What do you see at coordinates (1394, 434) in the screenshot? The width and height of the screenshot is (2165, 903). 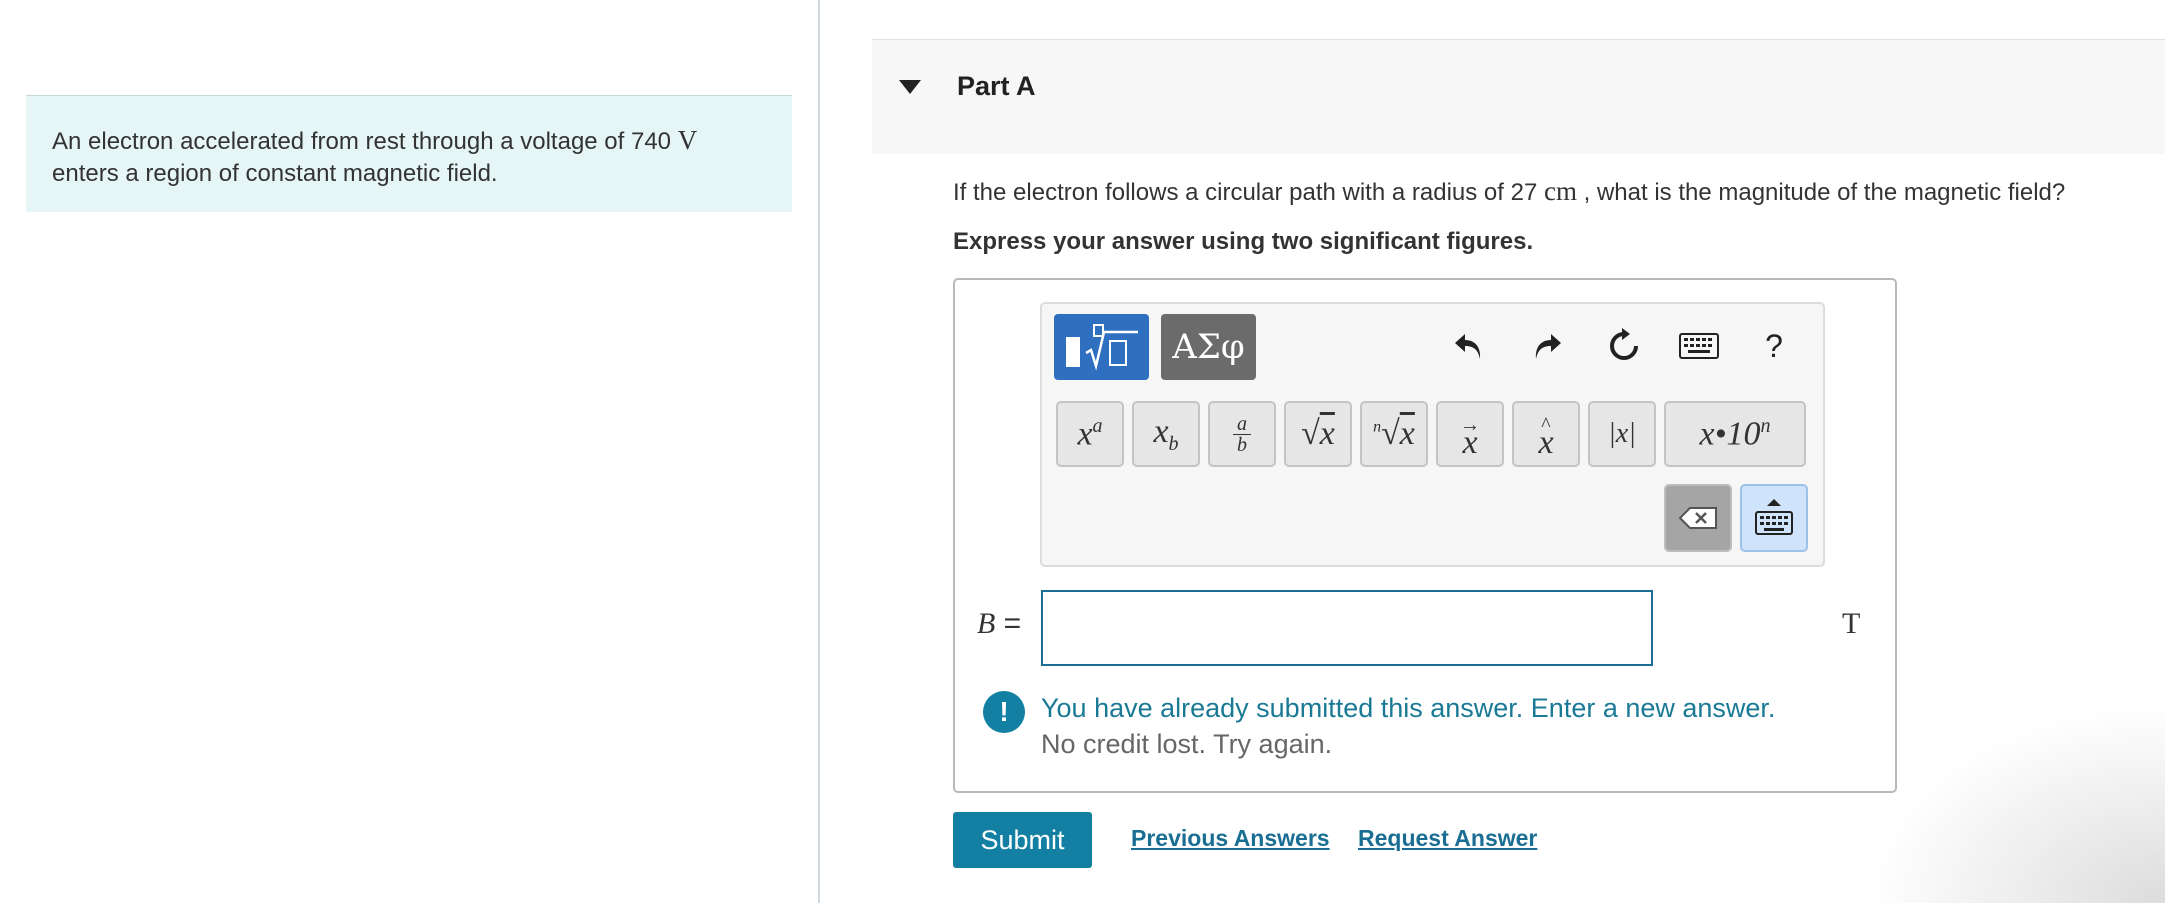 I see `nth-root-key: n√x` at bounding box center [1394, 434].